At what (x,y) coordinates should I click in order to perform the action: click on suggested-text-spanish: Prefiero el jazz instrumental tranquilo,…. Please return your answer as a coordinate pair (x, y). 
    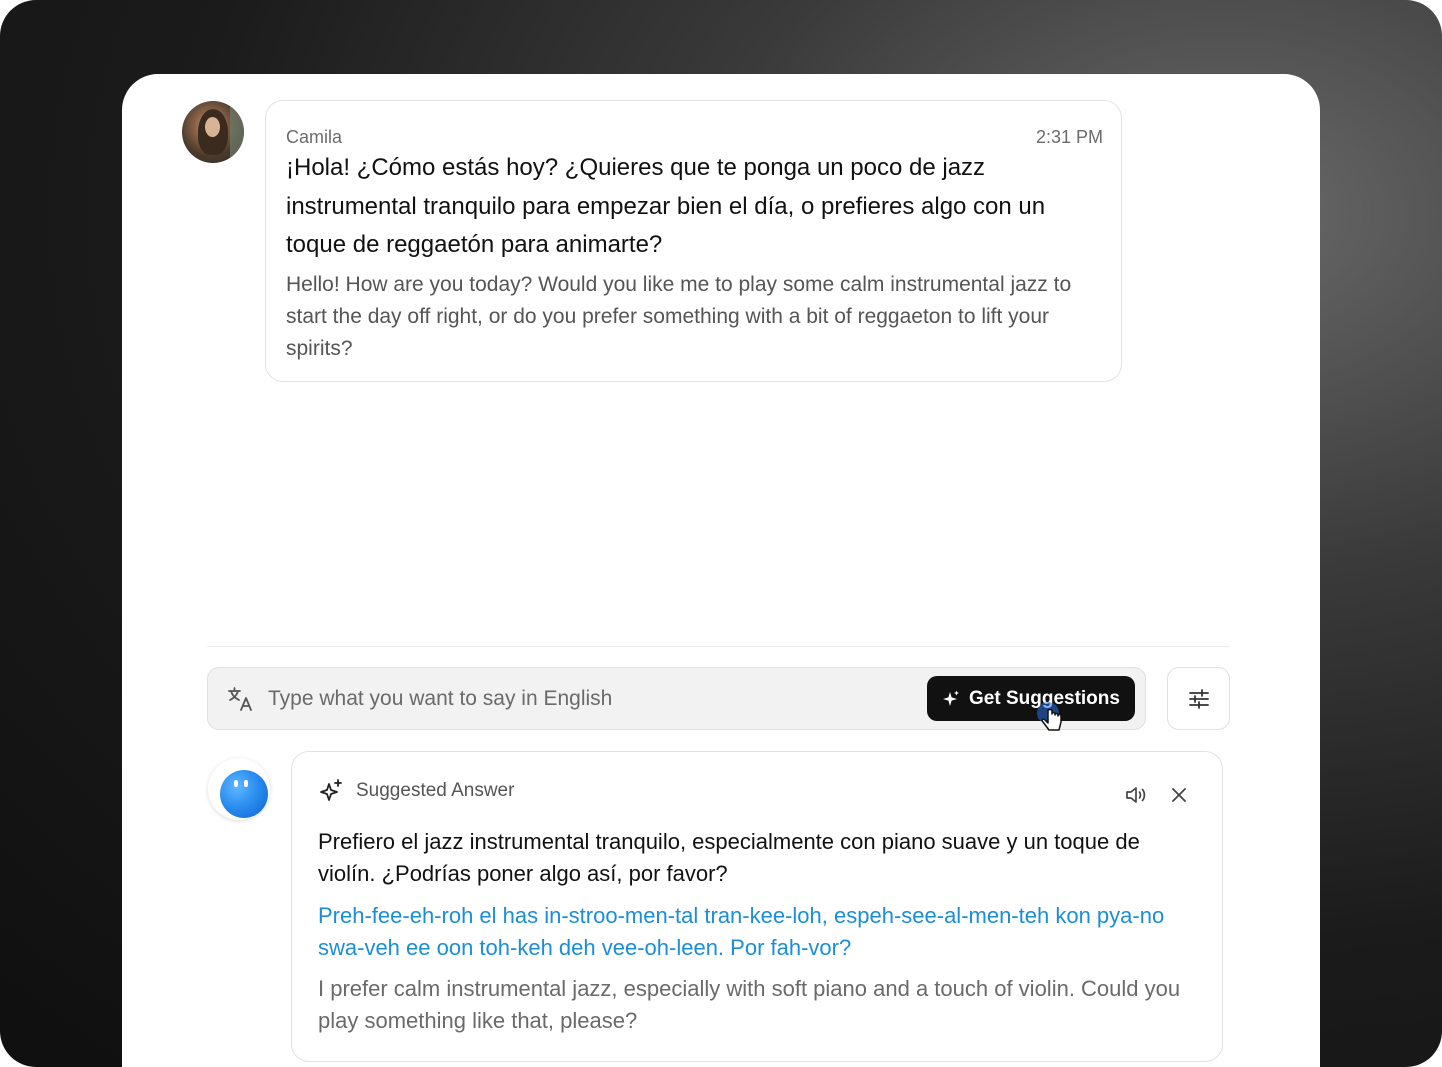
    Looking at the image, I should click on (729, 857).